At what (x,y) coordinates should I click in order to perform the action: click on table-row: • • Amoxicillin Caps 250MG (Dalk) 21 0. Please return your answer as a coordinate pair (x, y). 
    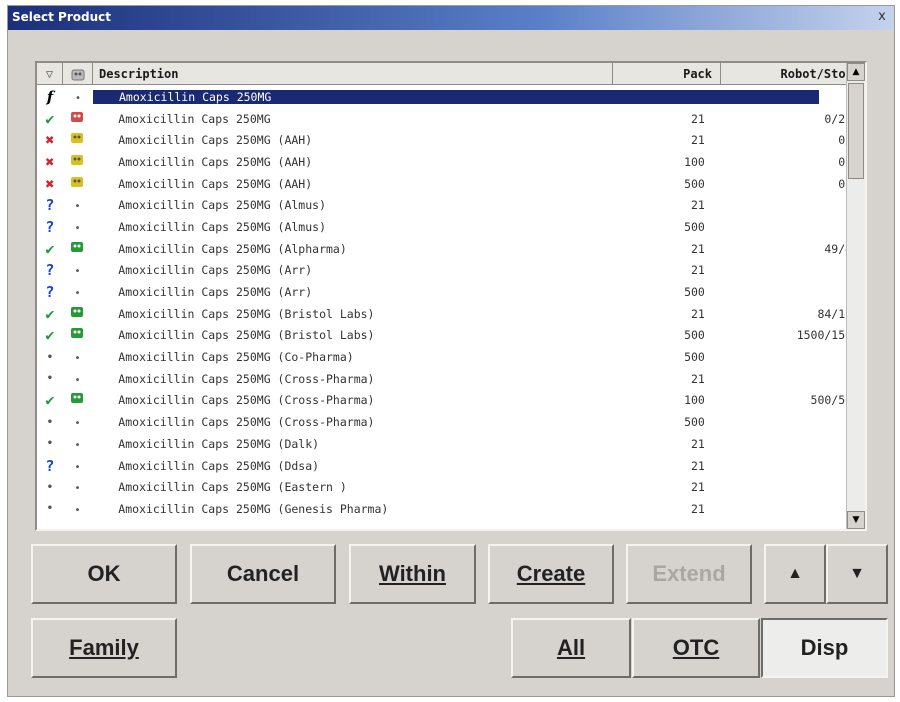
    Looking at the image, I should click on (451, 444).